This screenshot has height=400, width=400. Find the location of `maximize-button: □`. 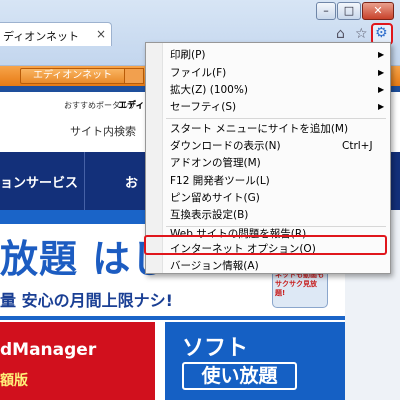

maximize-button: □ is located at coordinates (349, 11).